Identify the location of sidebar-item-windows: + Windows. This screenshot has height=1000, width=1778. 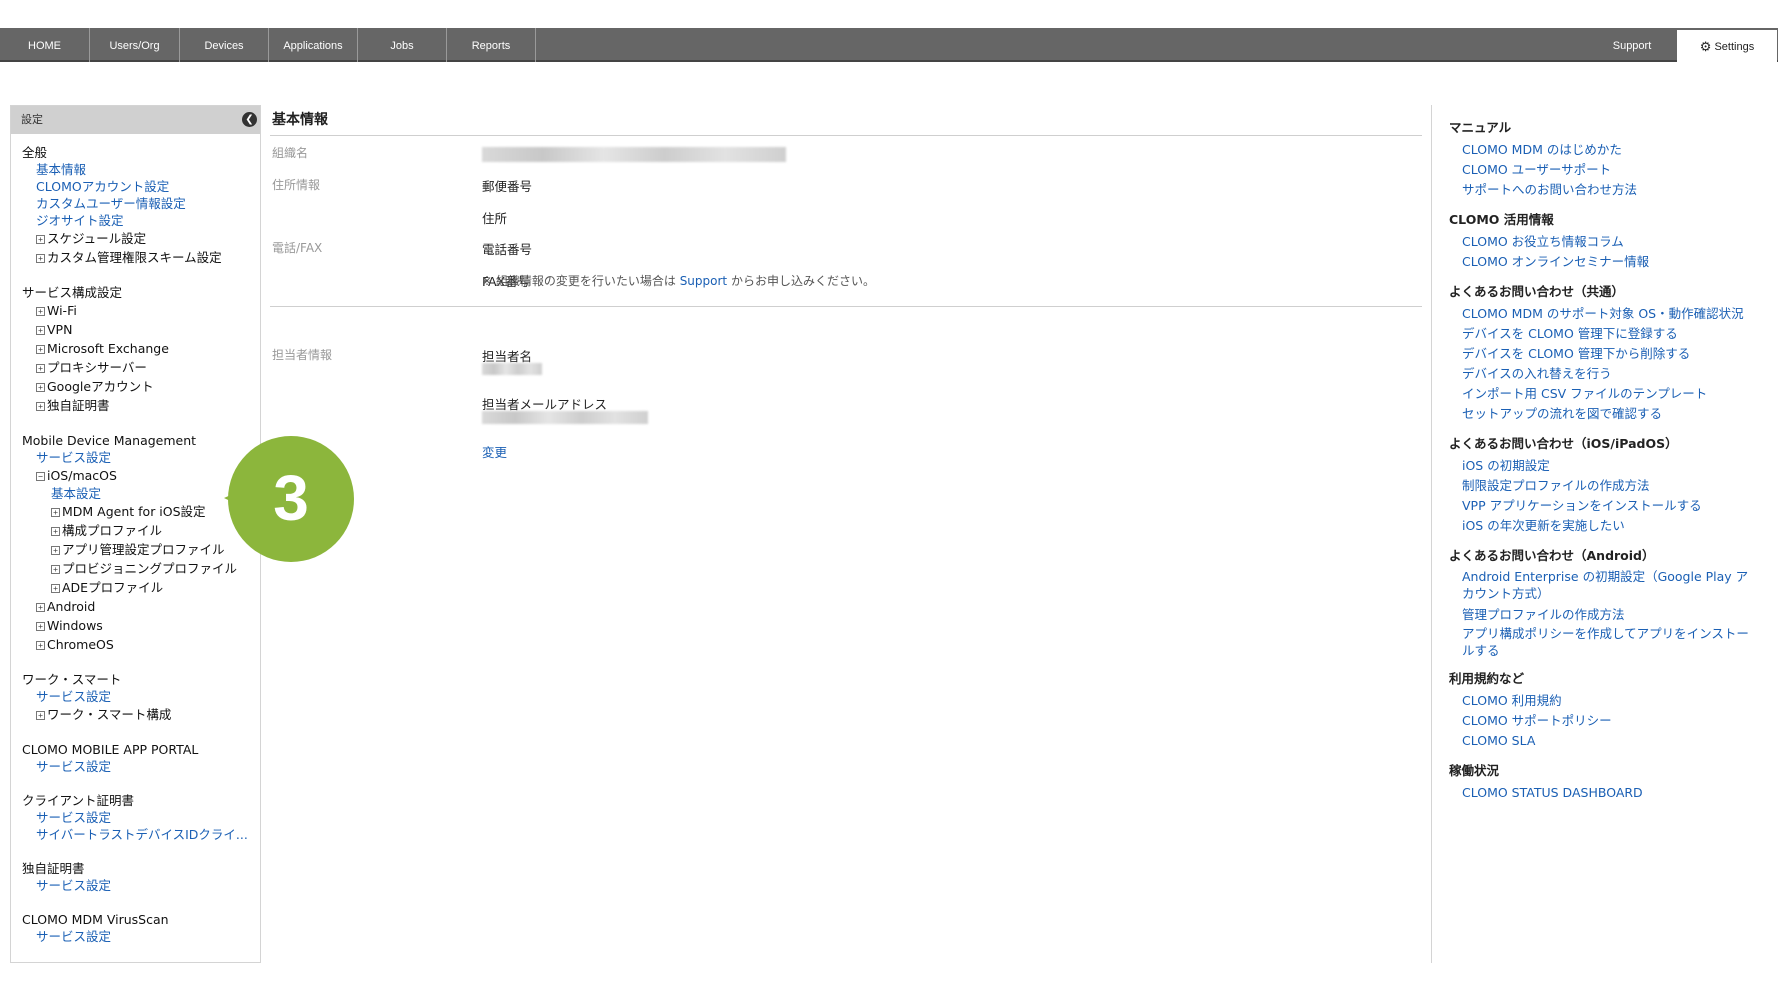
(141, 625).